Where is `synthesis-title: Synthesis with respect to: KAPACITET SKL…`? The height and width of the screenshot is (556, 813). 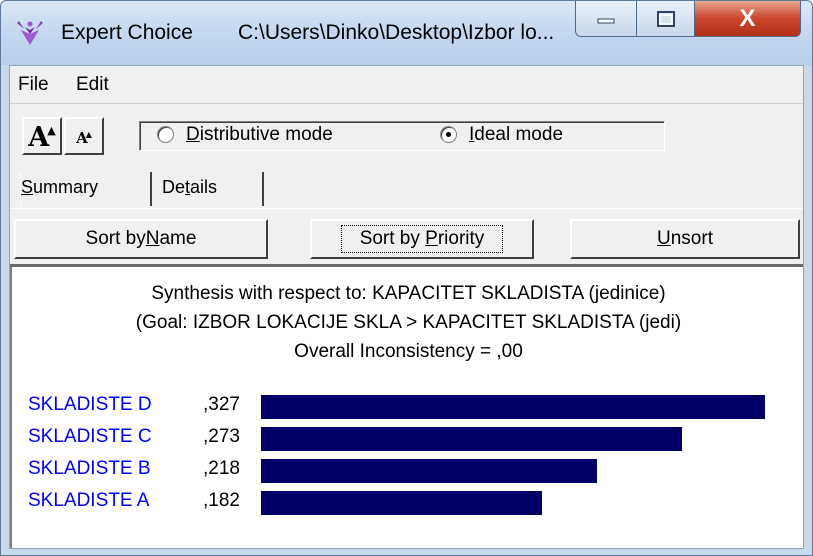 synthesis-title: Synthesis with respect to: KAPACITET SKL… is located at coordinates (408, 293).